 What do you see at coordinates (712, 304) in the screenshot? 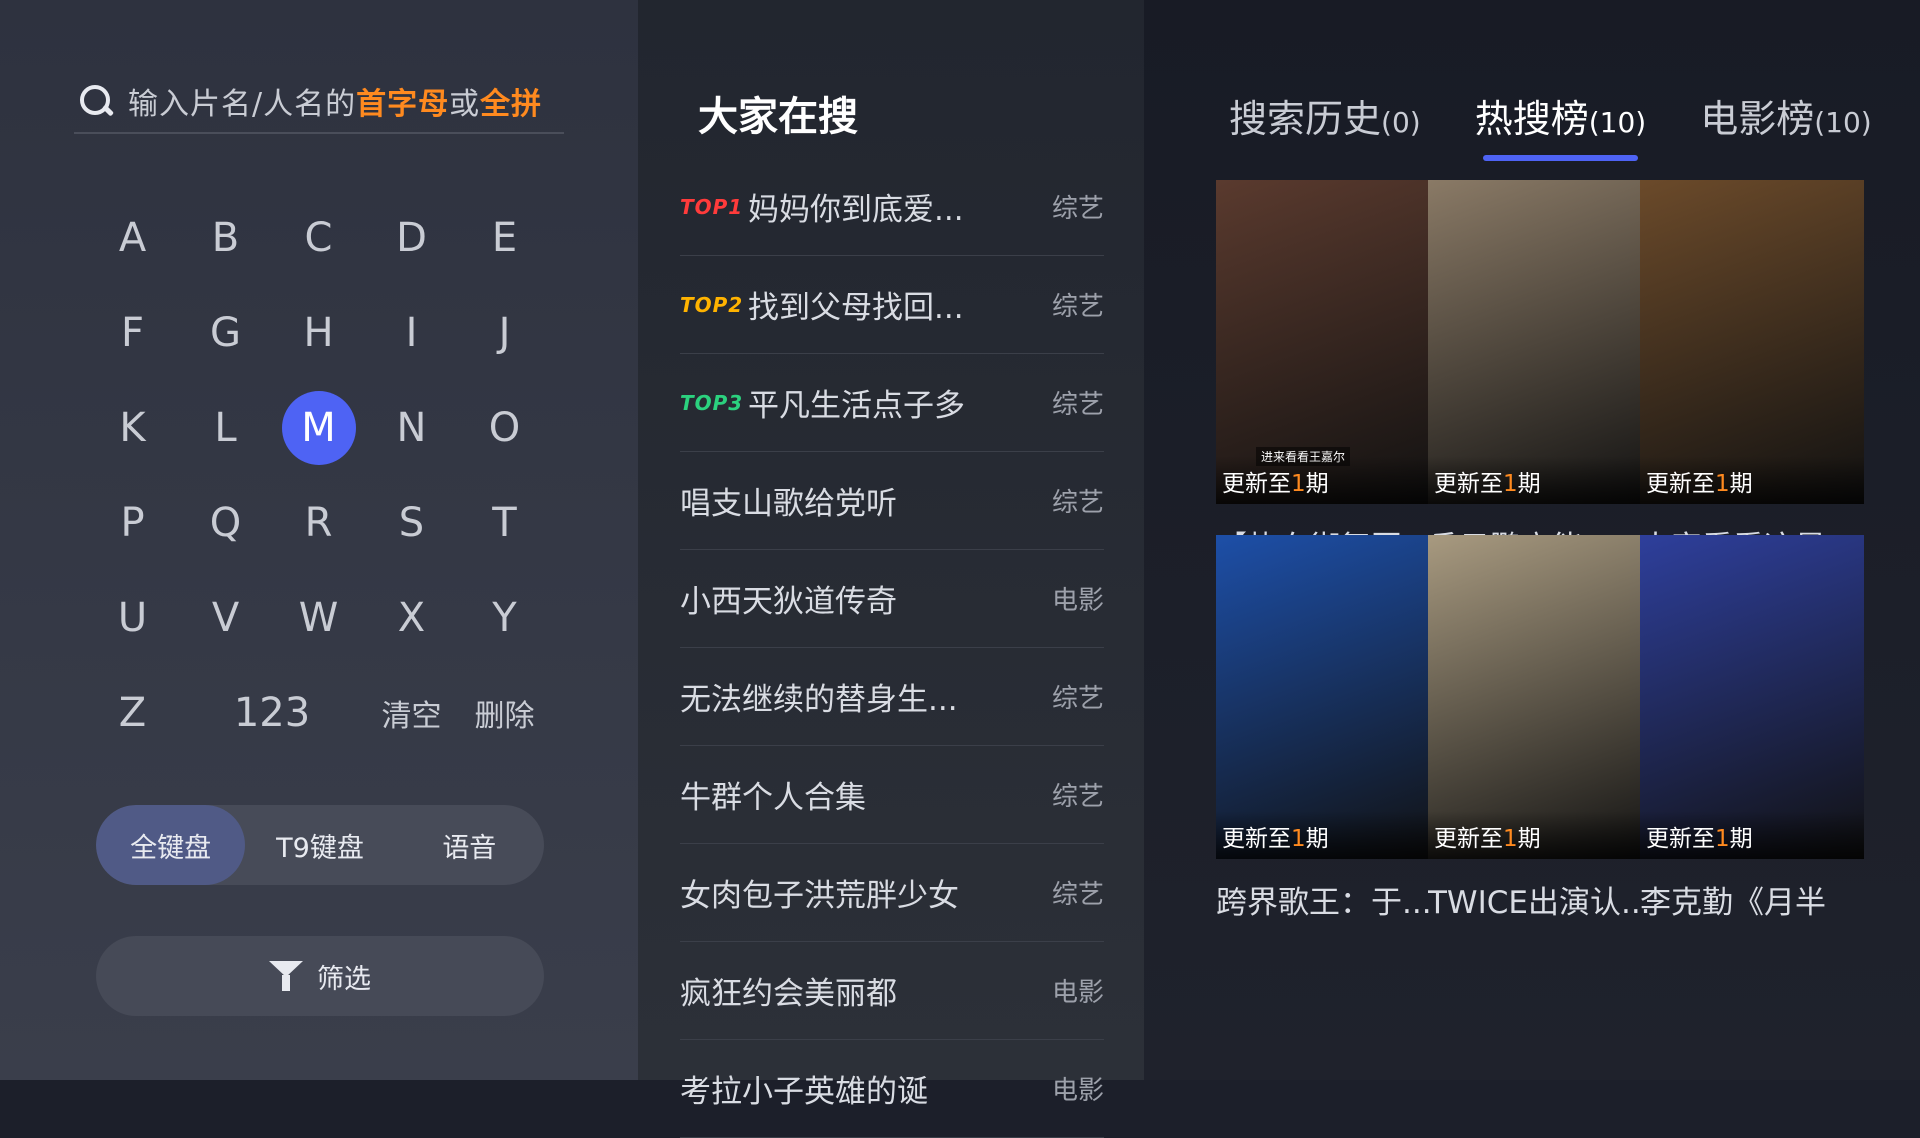
I see `rank-badge: TOP2` at bounding box center [712, 304].